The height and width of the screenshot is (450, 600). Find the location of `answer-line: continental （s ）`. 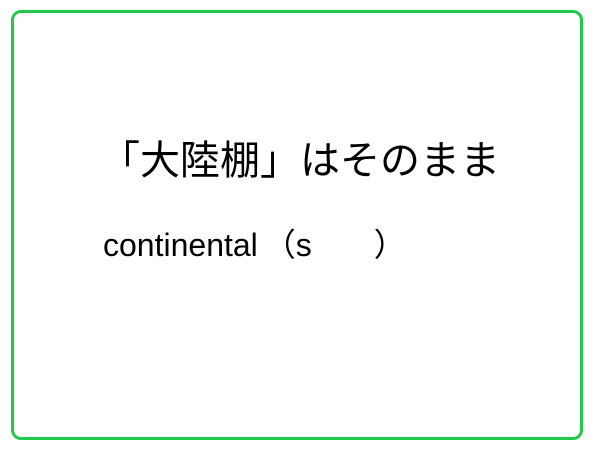

answer-line: continental （s ） is located at coordinates (254, 245).